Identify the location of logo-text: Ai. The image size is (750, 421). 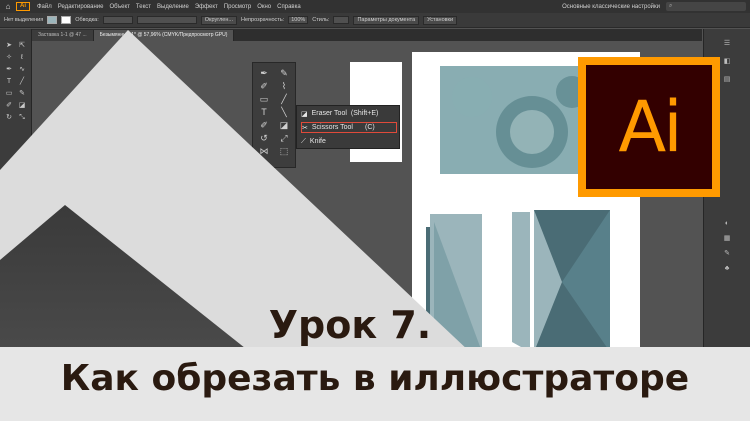
(650, 127).